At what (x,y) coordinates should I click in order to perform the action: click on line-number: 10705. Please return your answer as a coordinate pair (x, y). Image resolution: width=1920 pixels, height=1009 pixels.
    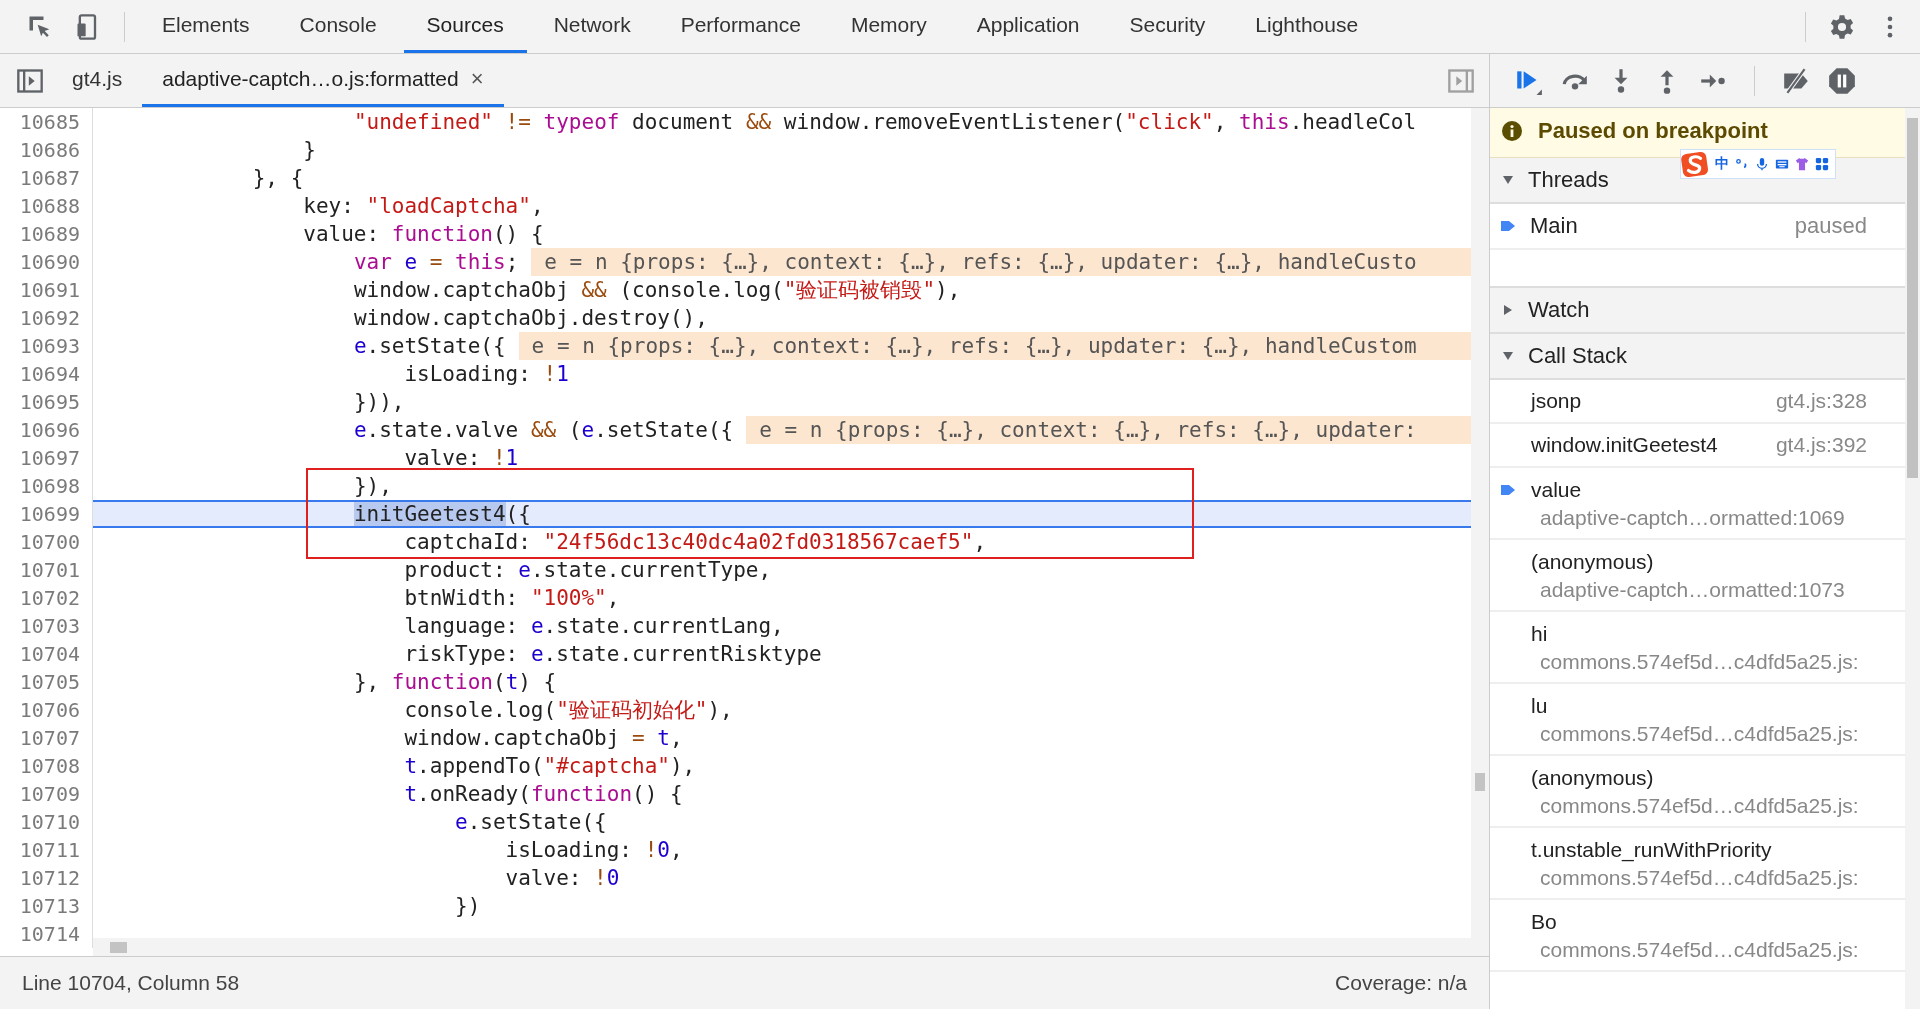
    Looking at the image, I should click on (46, 682).